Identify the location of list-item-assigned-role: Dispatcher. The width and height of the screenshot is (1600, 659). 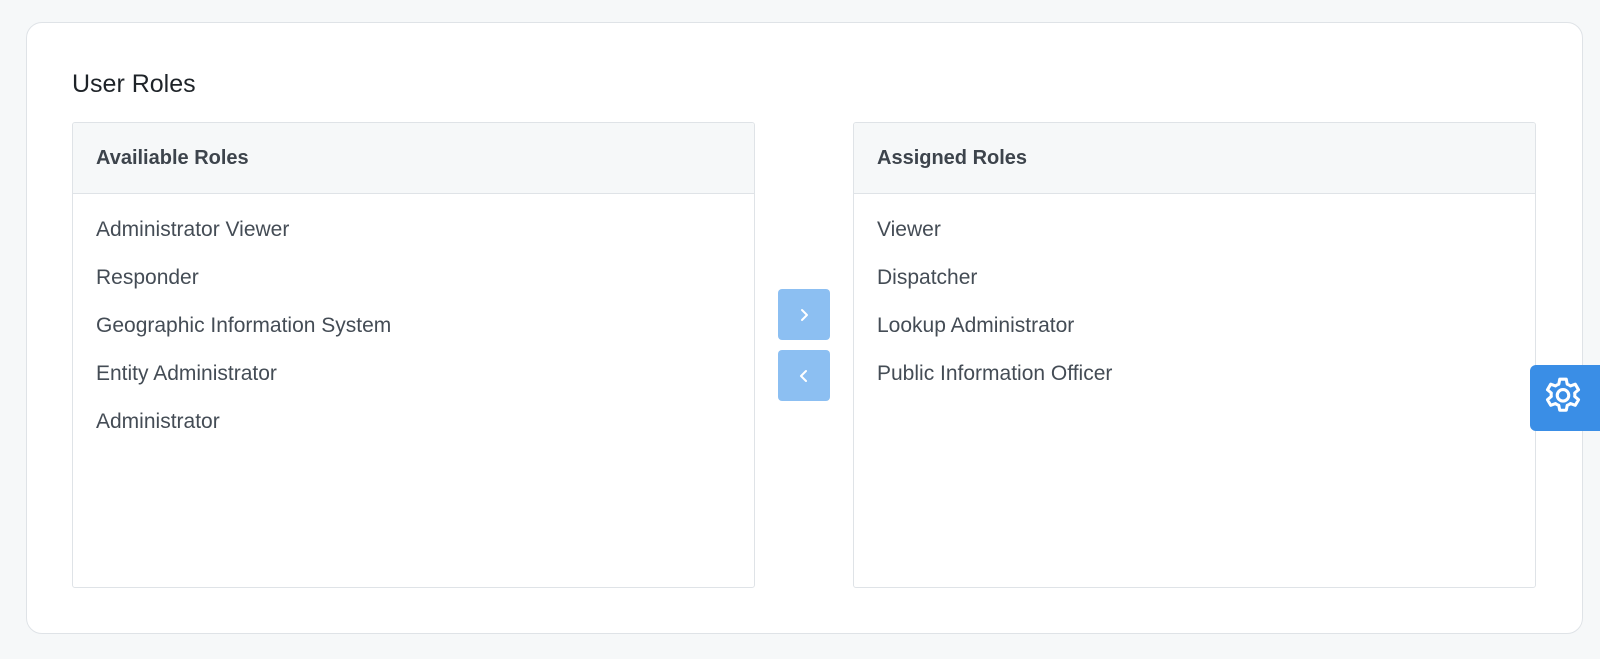
(1194, 284).